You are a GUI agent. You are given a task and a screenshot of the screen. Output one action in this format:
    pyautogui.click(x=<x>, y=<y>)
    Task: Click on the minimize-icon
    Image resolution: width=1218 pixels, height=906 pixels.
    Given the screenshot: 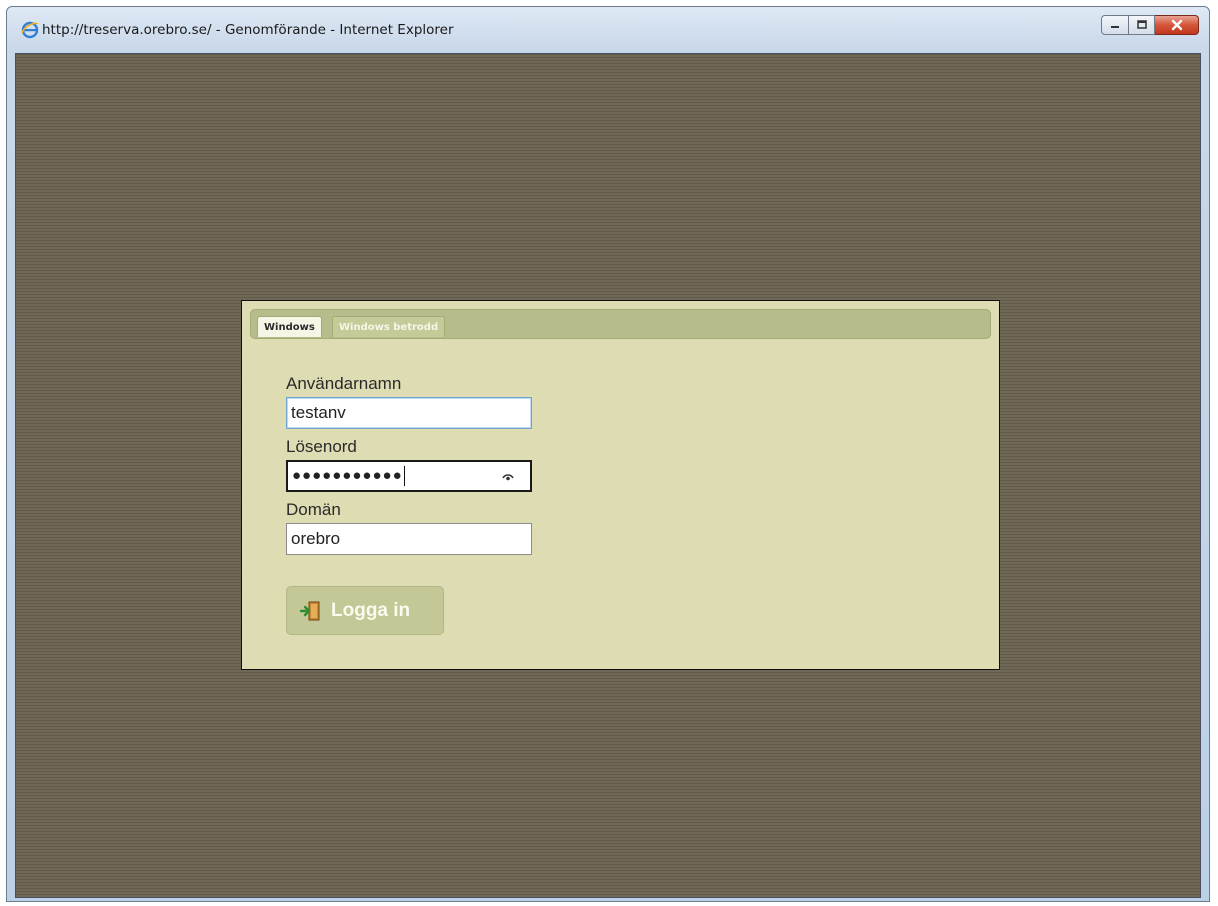 What is the action you would take?
    pyautogui.click(x=1115, y=27)
    